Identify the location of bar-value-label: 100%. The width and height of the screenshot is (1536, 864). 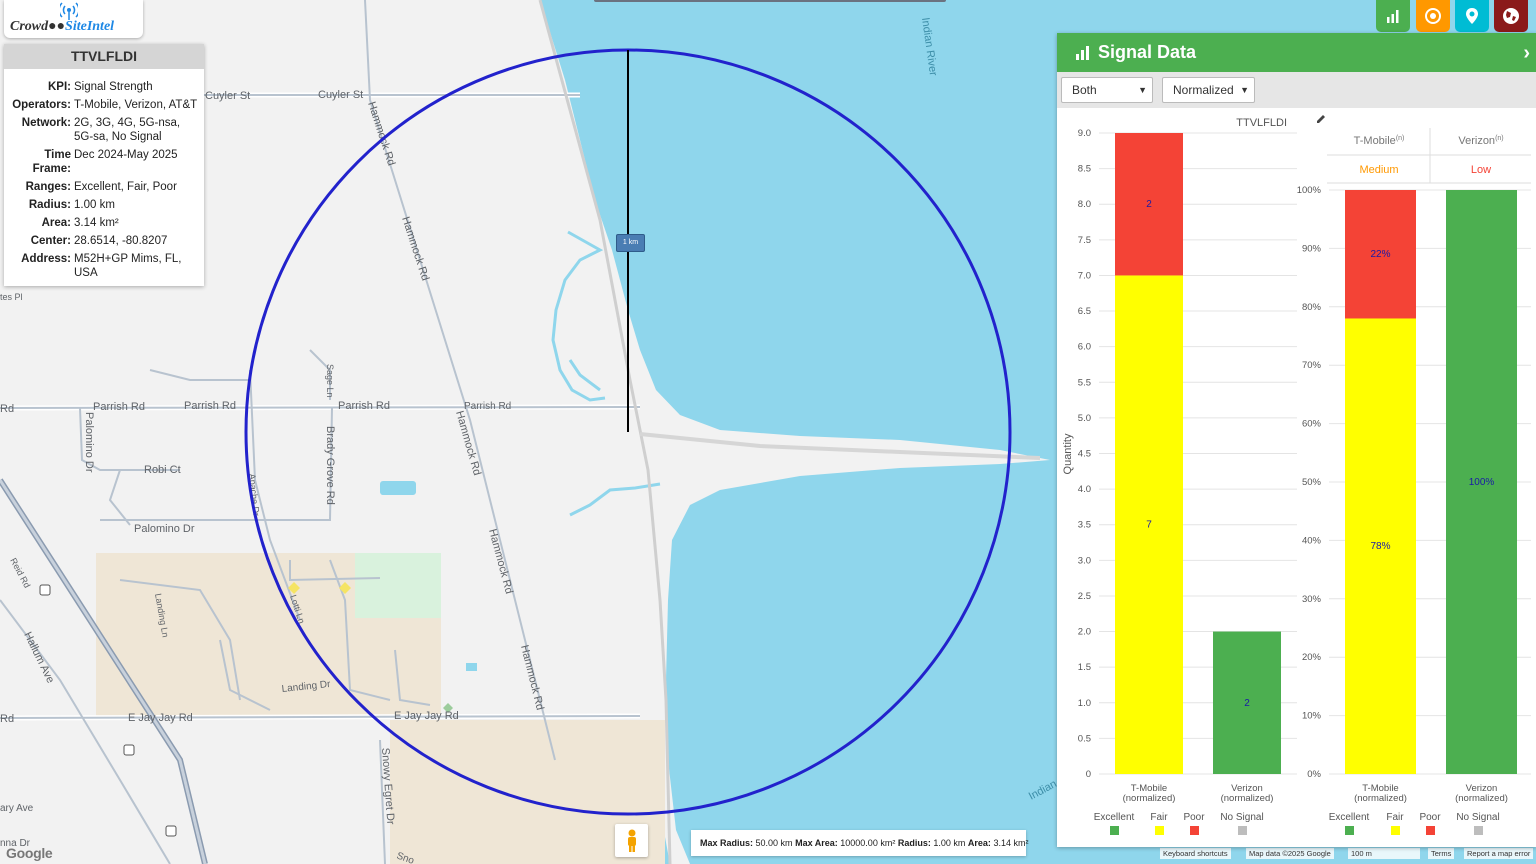
(1482, 482).